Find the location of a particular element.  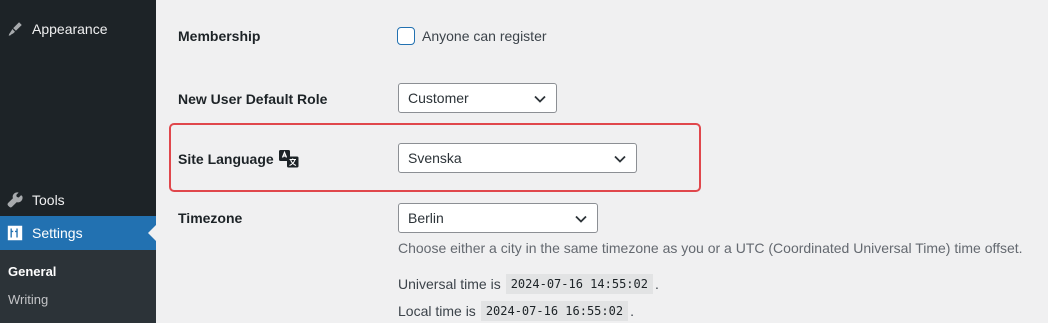

settings-submenu: General Writing is located at coordinates (78, 286).